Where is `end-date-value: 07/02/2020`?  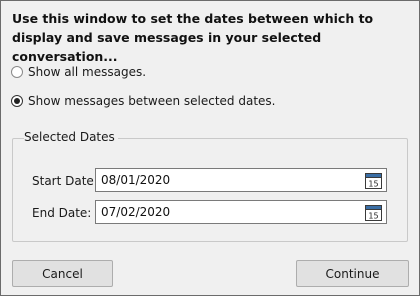
end-date-value: 07/02/2020 is located at coordinates (136, 212).